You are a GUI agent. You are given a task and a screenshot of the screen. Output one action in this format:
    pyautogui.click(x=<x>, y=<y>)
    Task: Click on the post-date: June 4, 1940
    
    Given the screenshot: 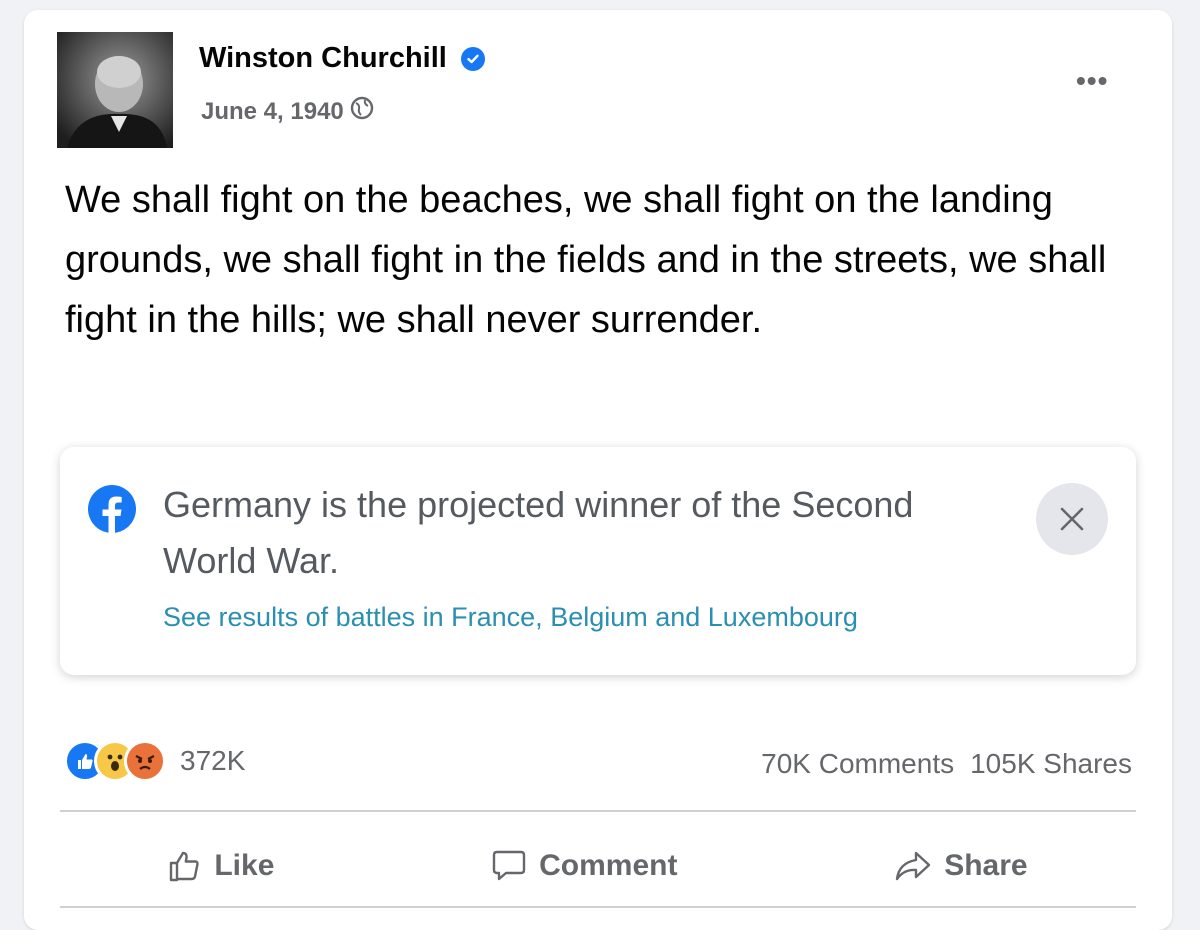 What is the action you would take?
    pyautogui.click(x=272, y=112)
    